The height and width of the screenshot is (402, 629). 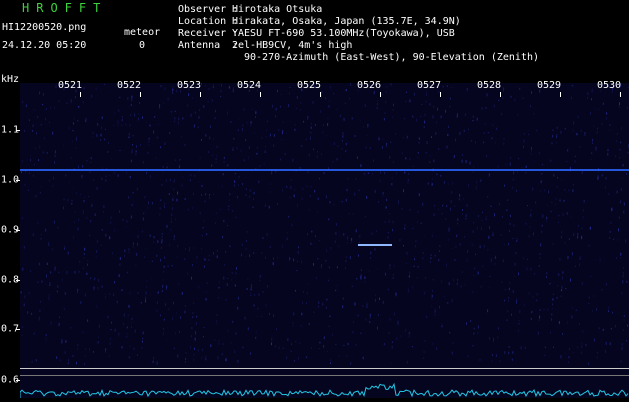 What do you see at coordinates (189, 85) in the screenshot?
I see `time-label: 0523` at bounding box center [189, 85].